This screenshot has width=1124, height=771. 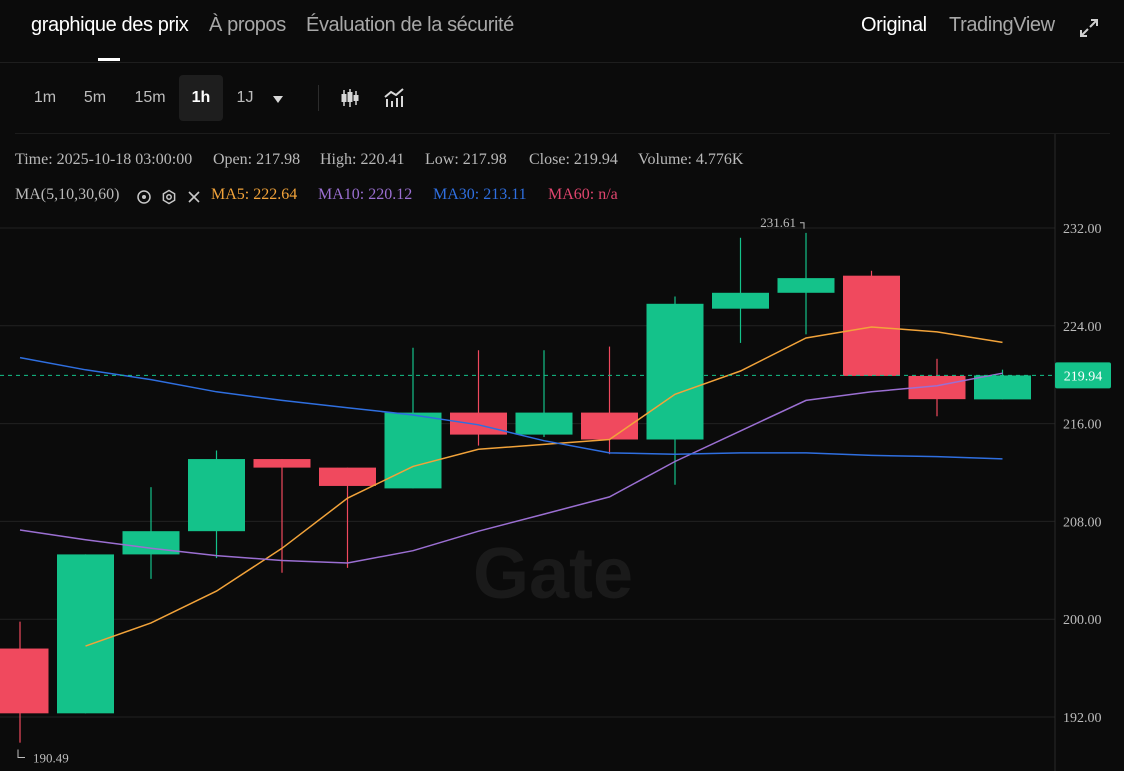 What do you see at coordinates (51, 757) in the screenshot?
I see `low-annotation: 190.49` at bounding box center [51, 757].